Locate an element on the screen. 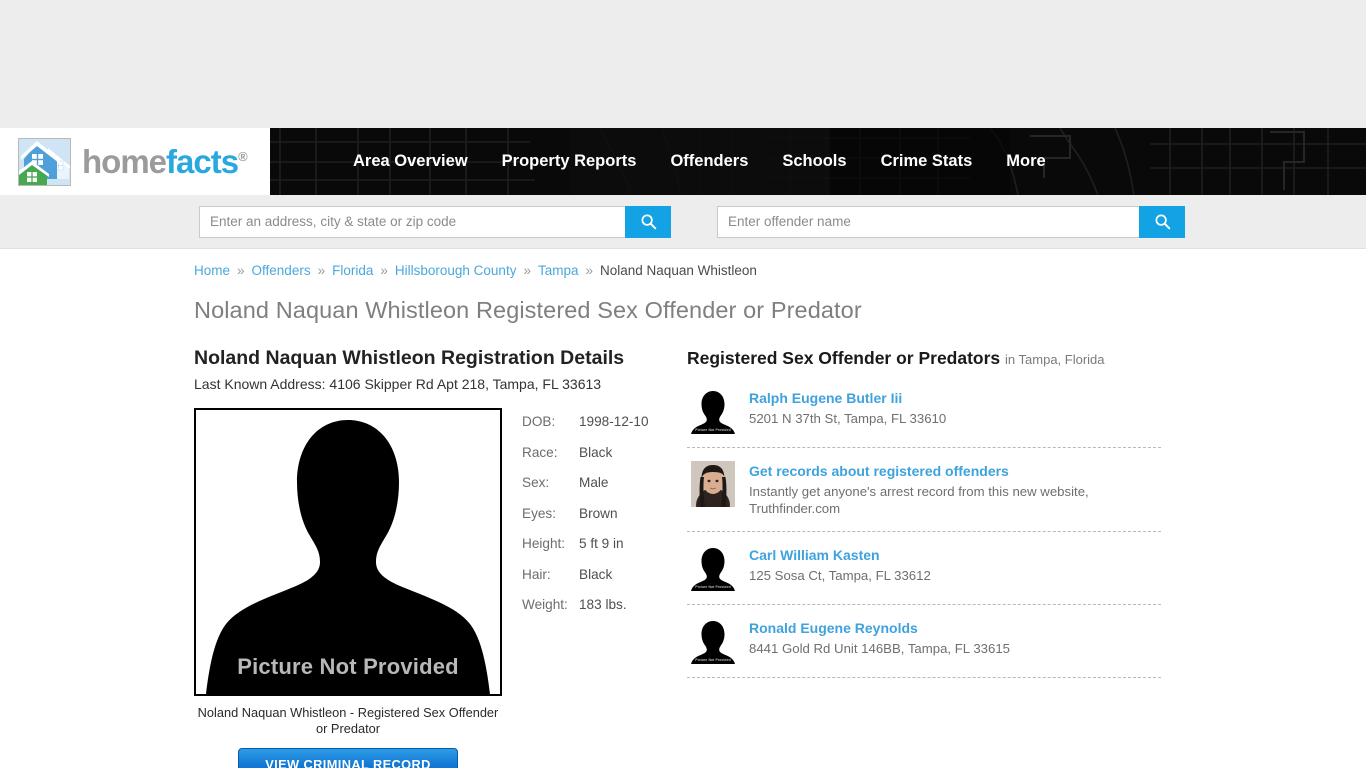 The image size is (1366, 768). fact-row-height: Height: 5 ft 9 in is located at coordinates (585, 543).